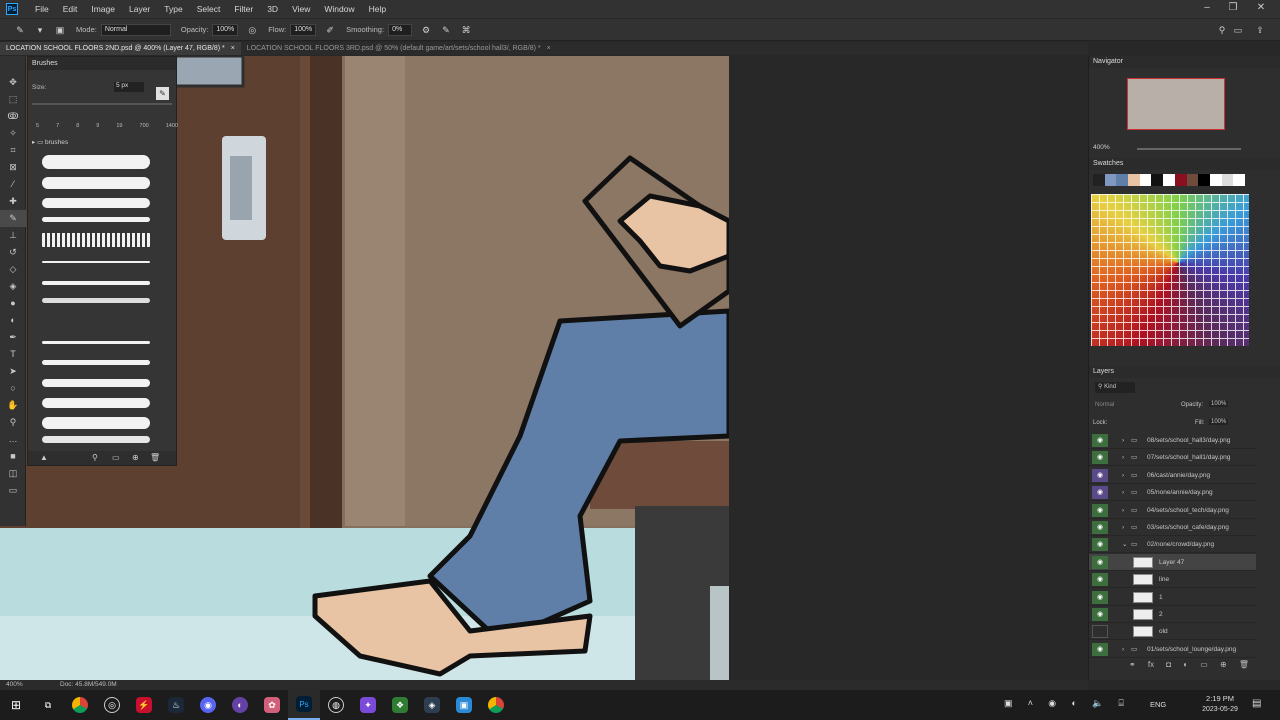 The width and height of the screenshot is (1280, 720). I want to click on mask-icon: ◘, so click(1168, 666).